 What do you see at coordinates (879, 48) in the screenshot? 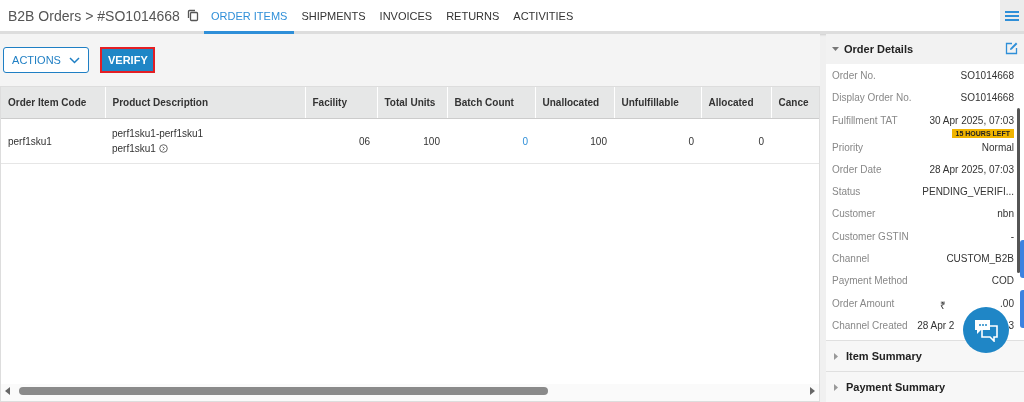
I see `section-title: Order Details` at bounding box center [879, 48].